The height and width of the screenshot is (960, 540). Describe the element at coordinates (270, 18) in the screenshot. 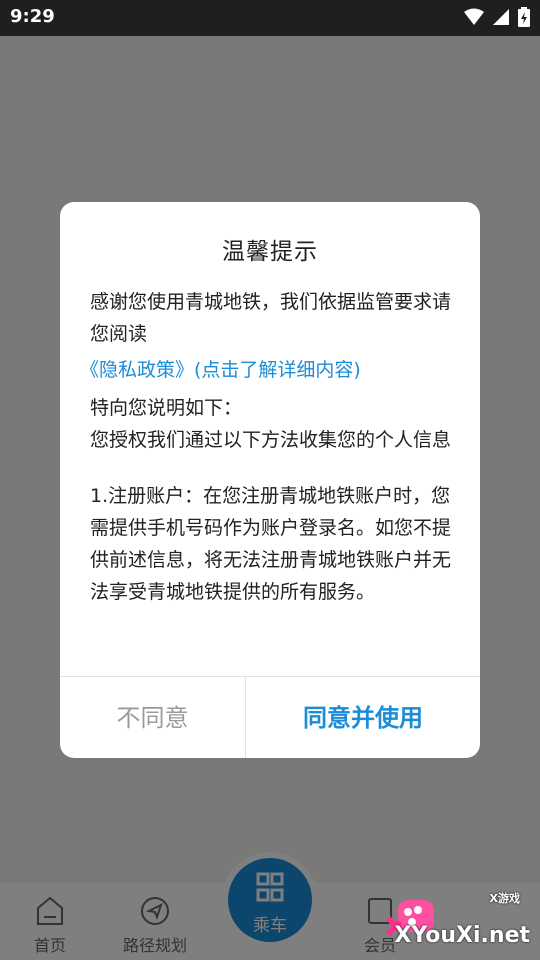

I see `status-bar: 9:29` at that location.